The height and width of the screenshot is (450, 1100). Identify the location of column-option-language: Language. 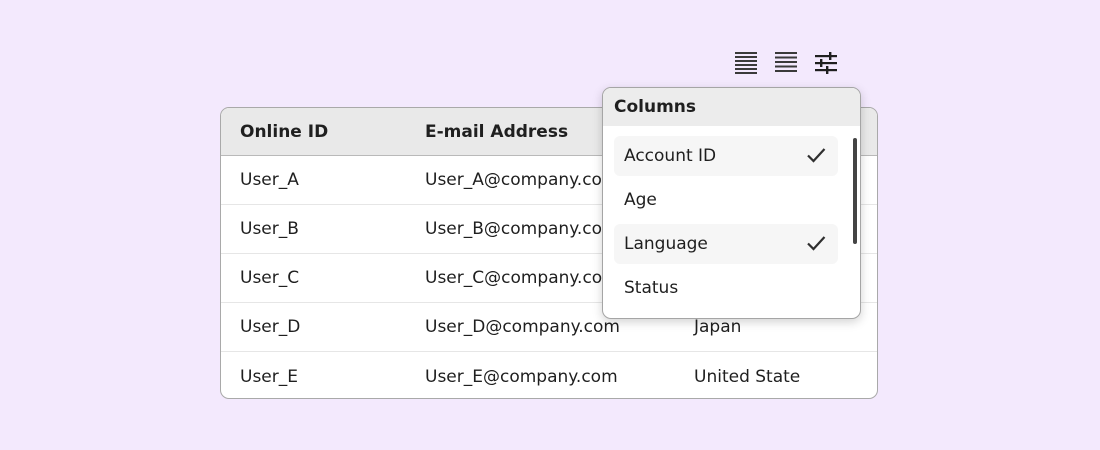
(726, 244).